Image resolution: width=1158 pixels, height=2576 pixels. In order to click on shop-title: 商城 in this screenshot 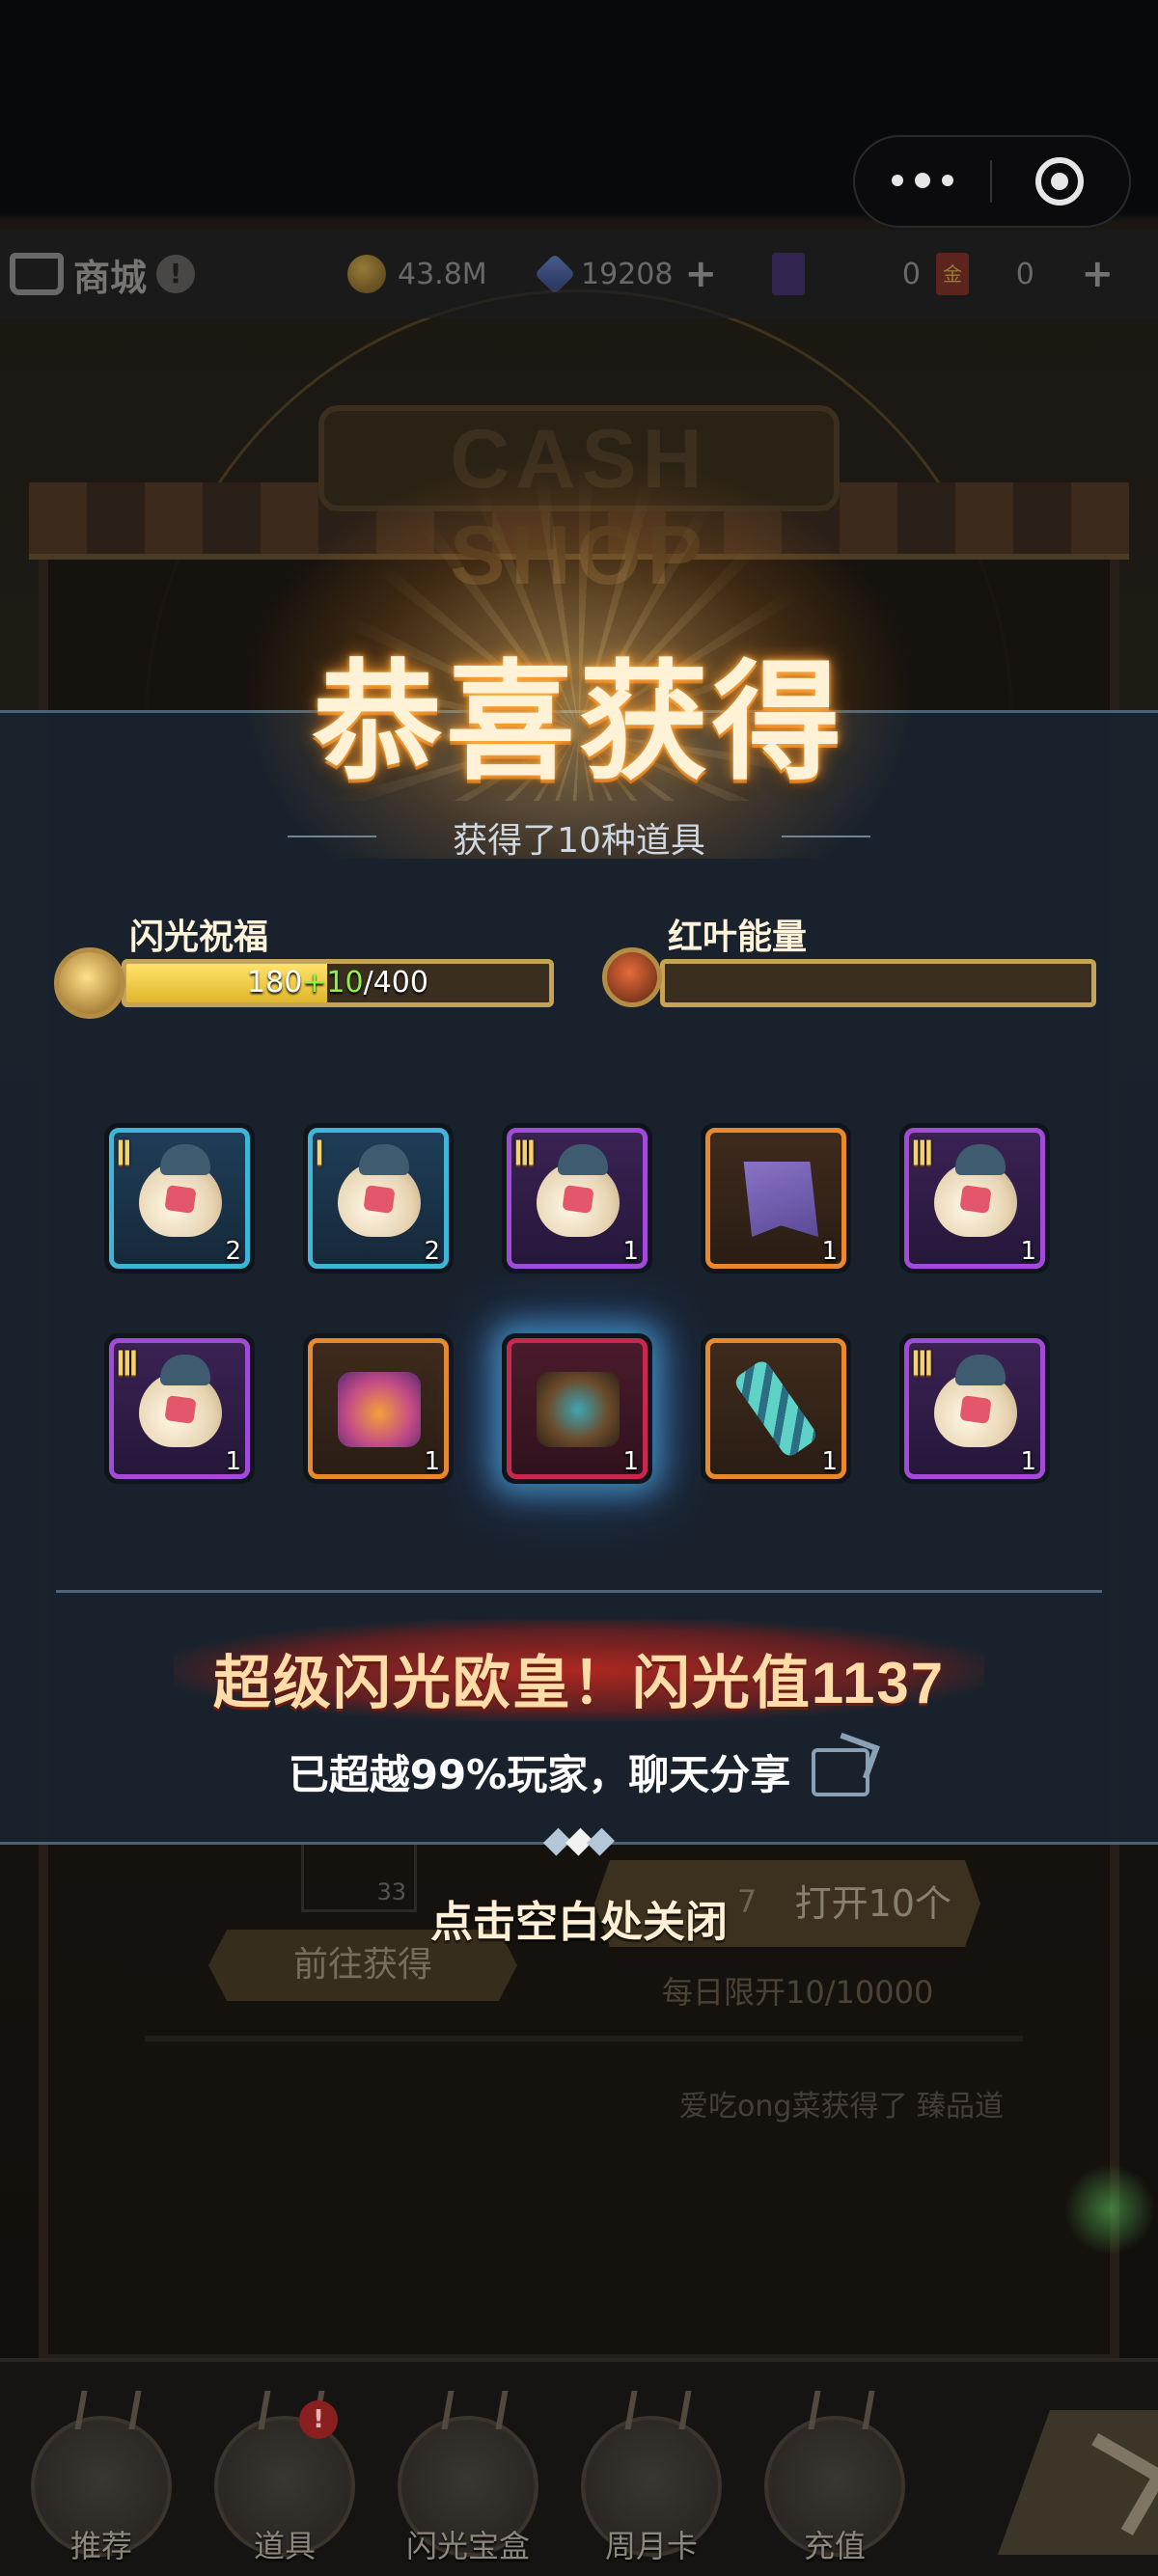, I will do `click(110, 278)`.